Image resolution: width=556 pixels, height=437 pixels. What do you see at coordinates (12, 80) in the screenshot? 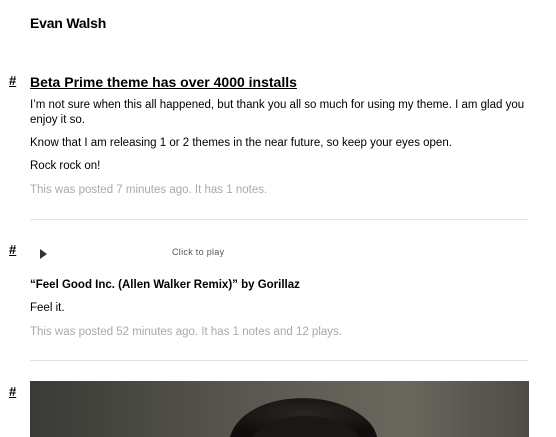
I see `permalink-post-1: #` at bounding box center [12, 80].